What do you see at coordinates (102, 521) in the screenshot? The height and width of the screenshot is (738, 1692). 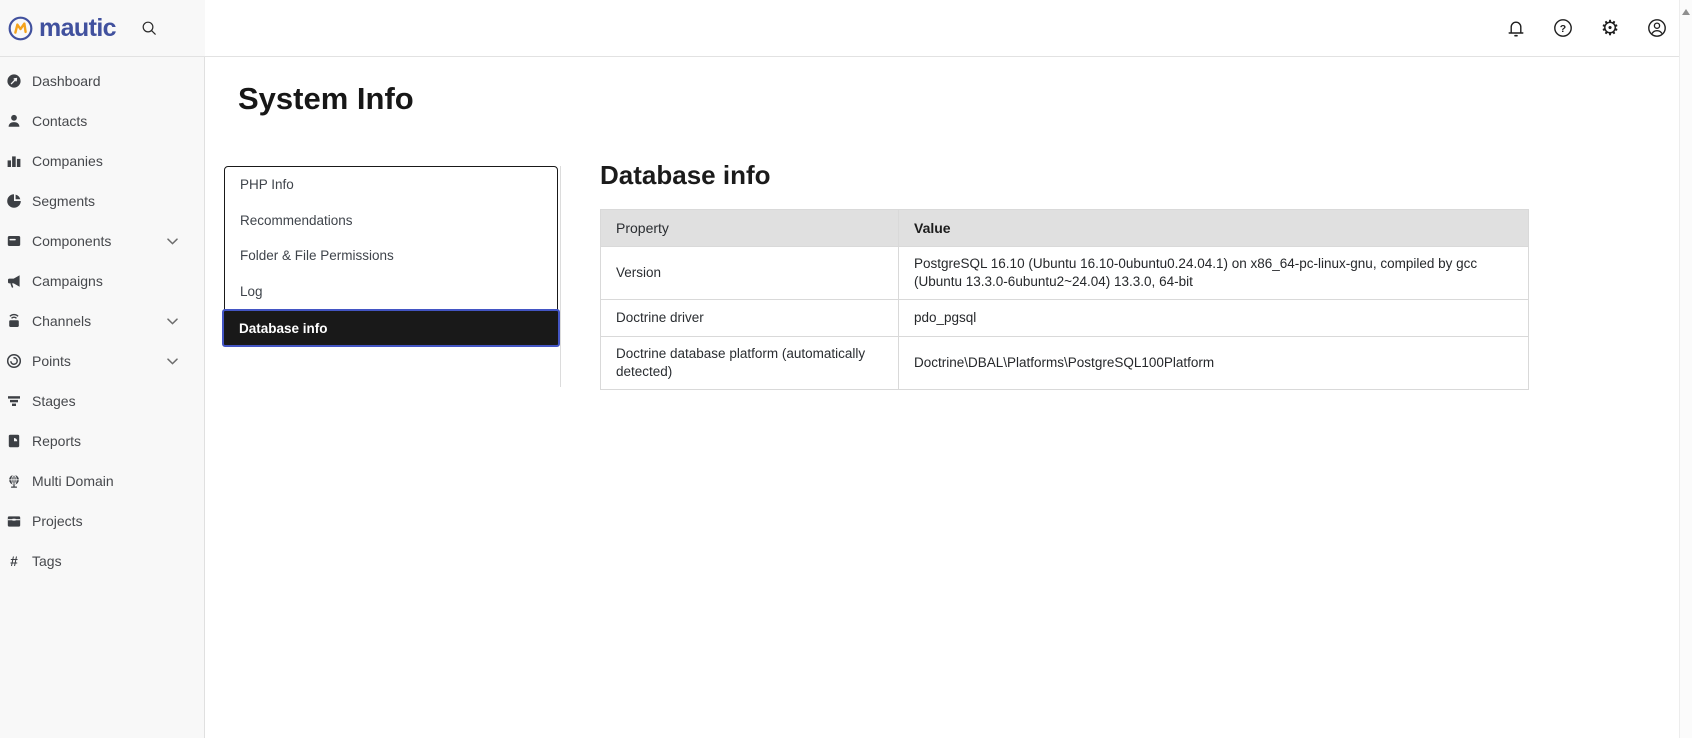 I see `sidebar-item-projects: Projects` at bounding box center [102, 521].